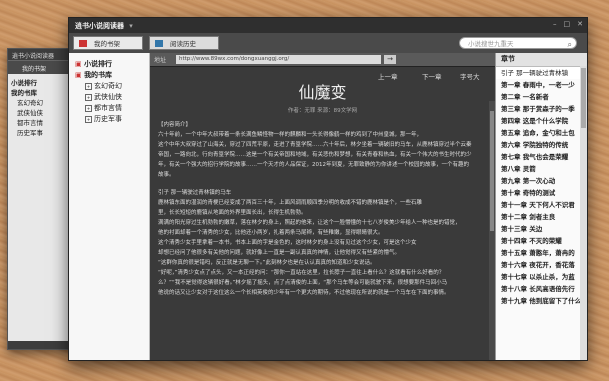  Describe the element at coordinates (541, 97) in the screenshot. I see `chapter-item: 第二章 一名新者` at that location.